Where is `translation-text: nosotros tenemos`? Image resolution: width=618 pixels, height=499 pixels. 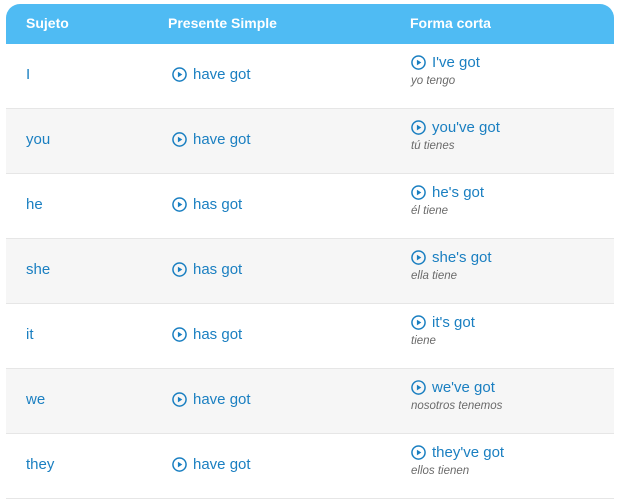 translation-text: nosotros tenemos is located at coordinates (457, 406).